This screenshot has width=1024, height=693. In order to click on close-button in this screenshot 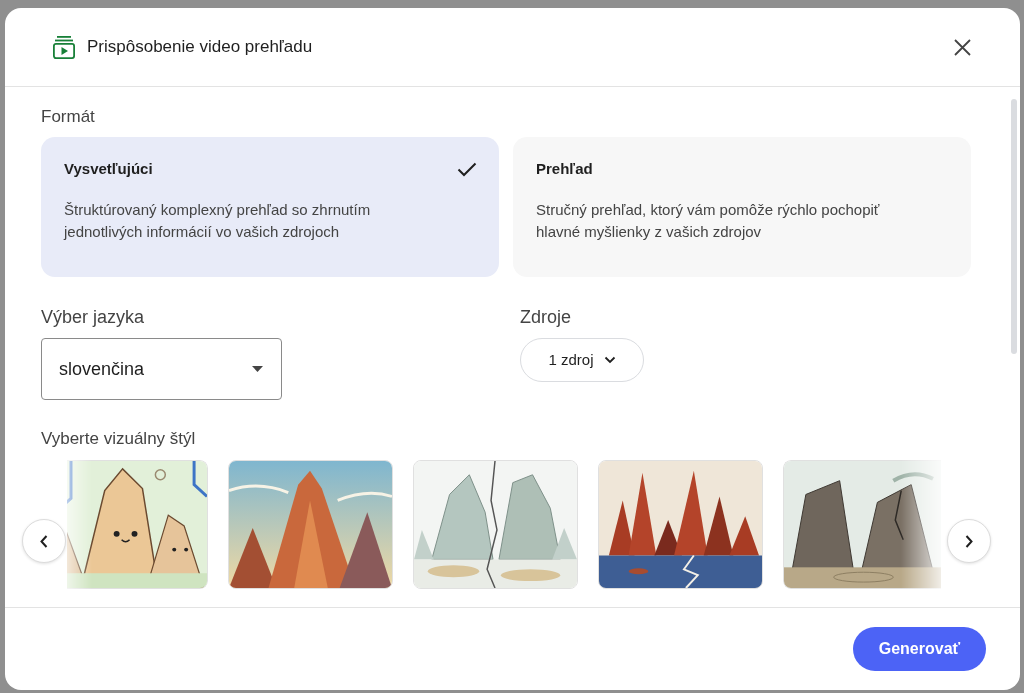, I will do `click(962, 47)`.